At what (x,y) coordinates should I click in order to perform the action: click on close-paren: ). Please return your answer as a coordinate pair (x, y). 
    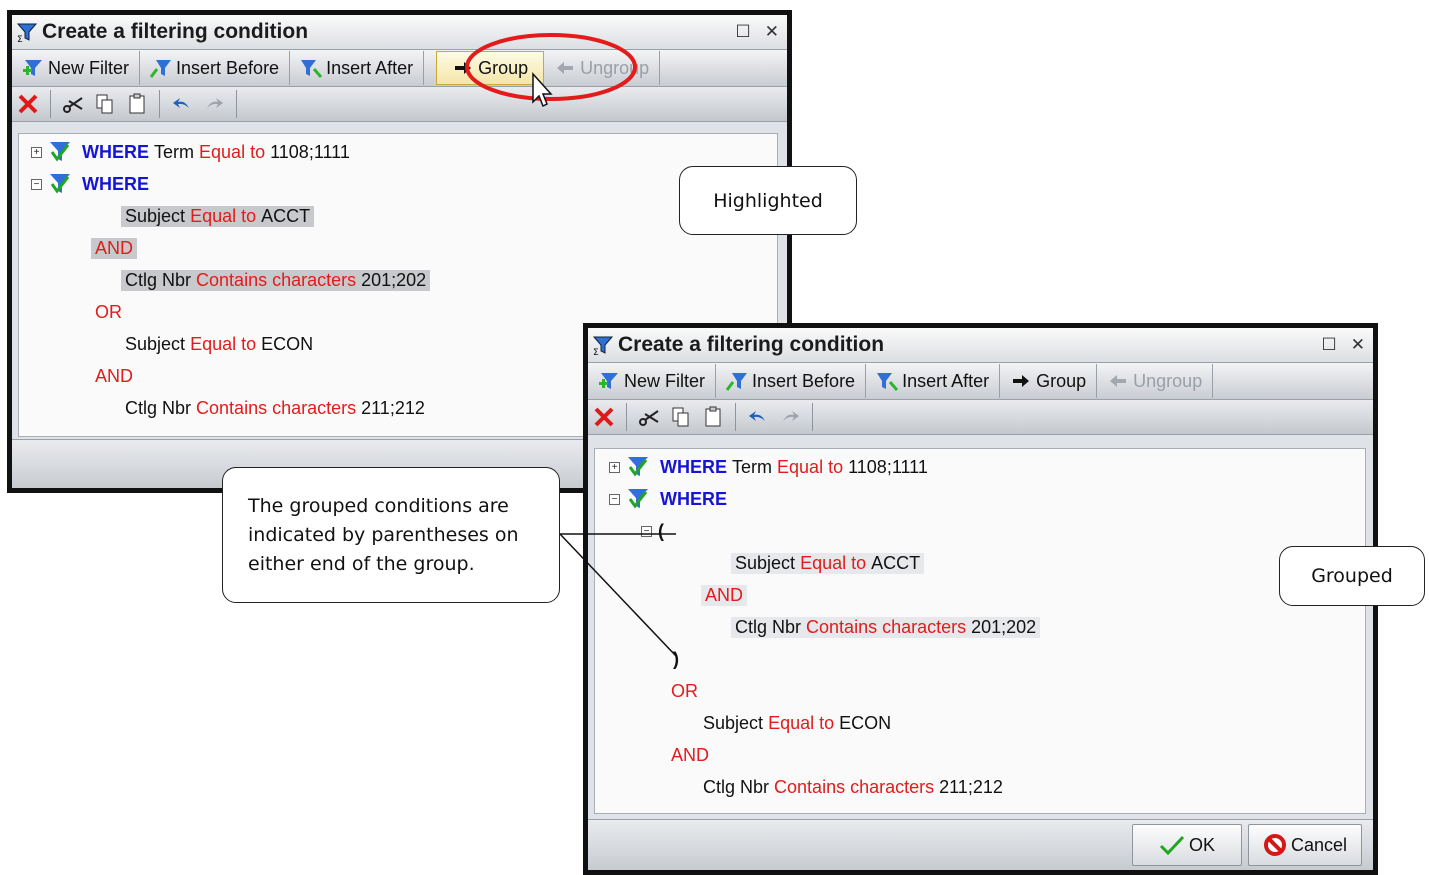
    Looking at the image, I should click on (676, 658).